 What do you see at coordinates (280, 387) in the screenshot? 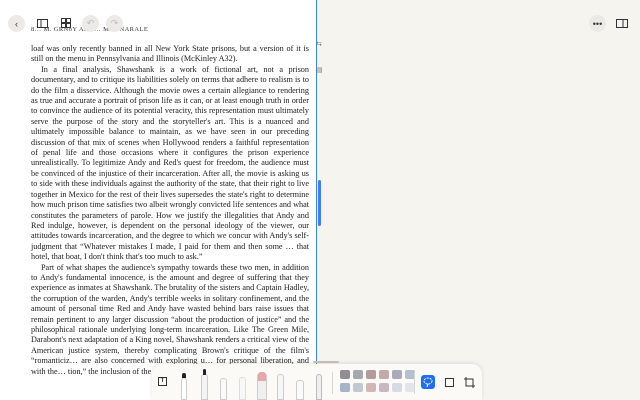
I see `crayon-tool` at bounding box center [280, 387].